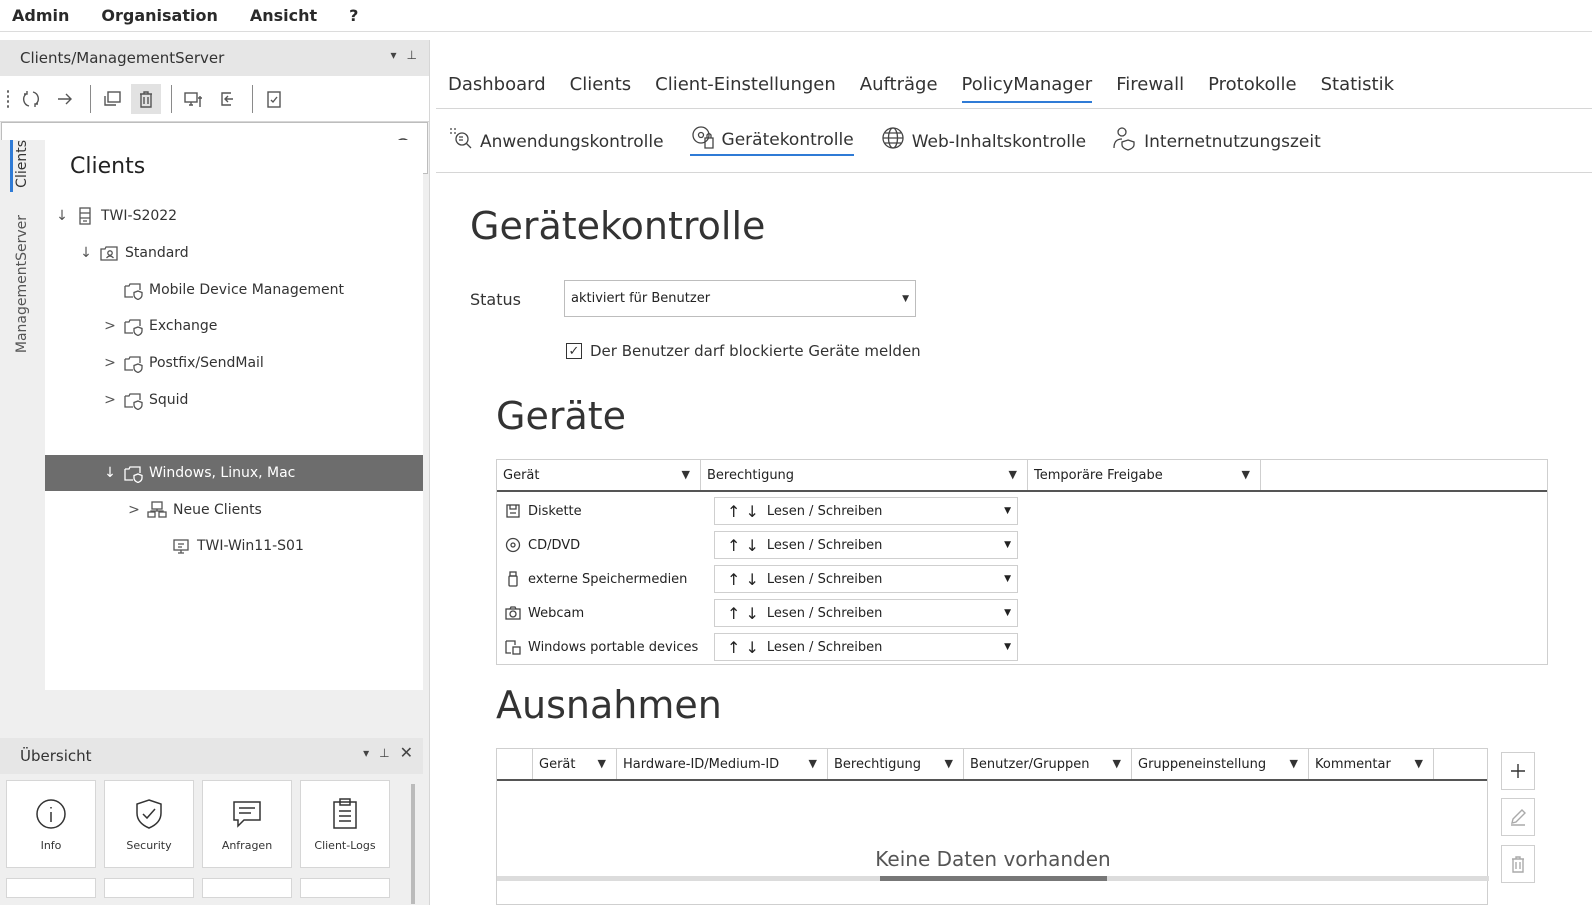 This screenshot has height=905, width=1592. I want to click on scrollbar-thumb, so click(993, 878).